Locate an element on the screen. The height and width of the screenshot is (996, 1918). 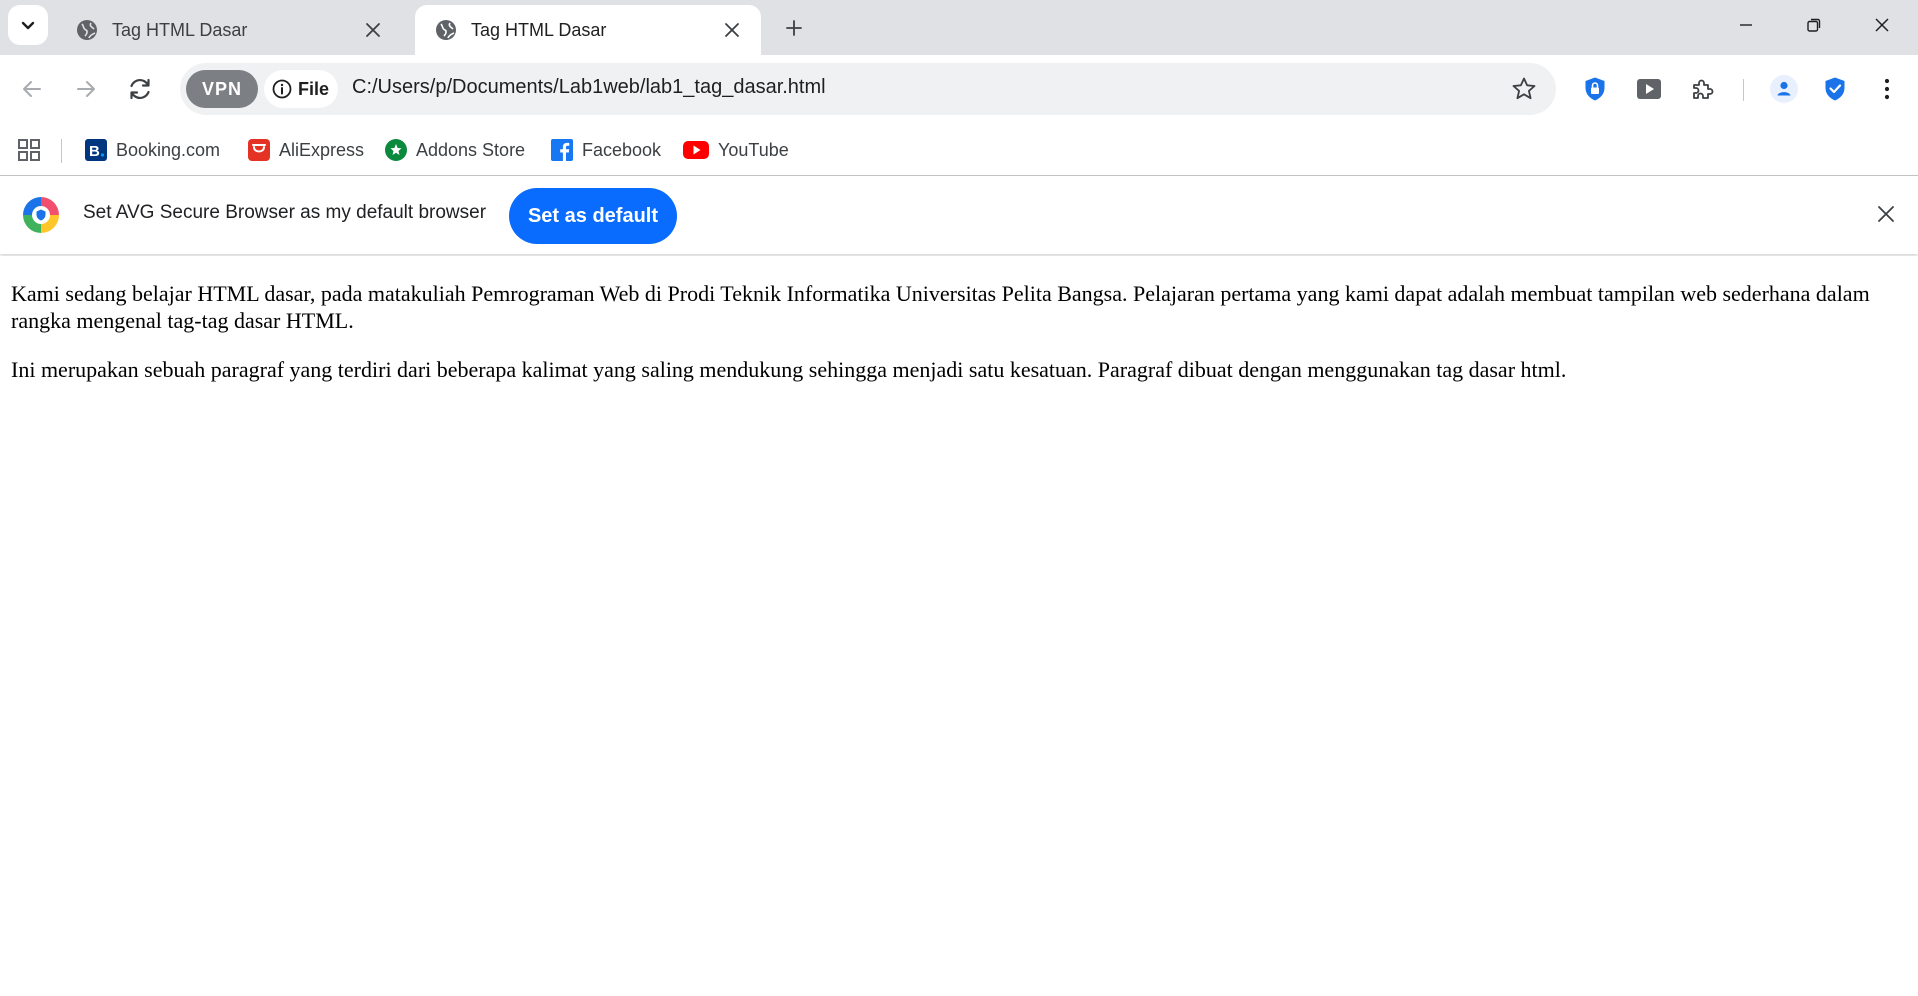
bookmark-label: AliExpress is located at coordinates (322, 149).